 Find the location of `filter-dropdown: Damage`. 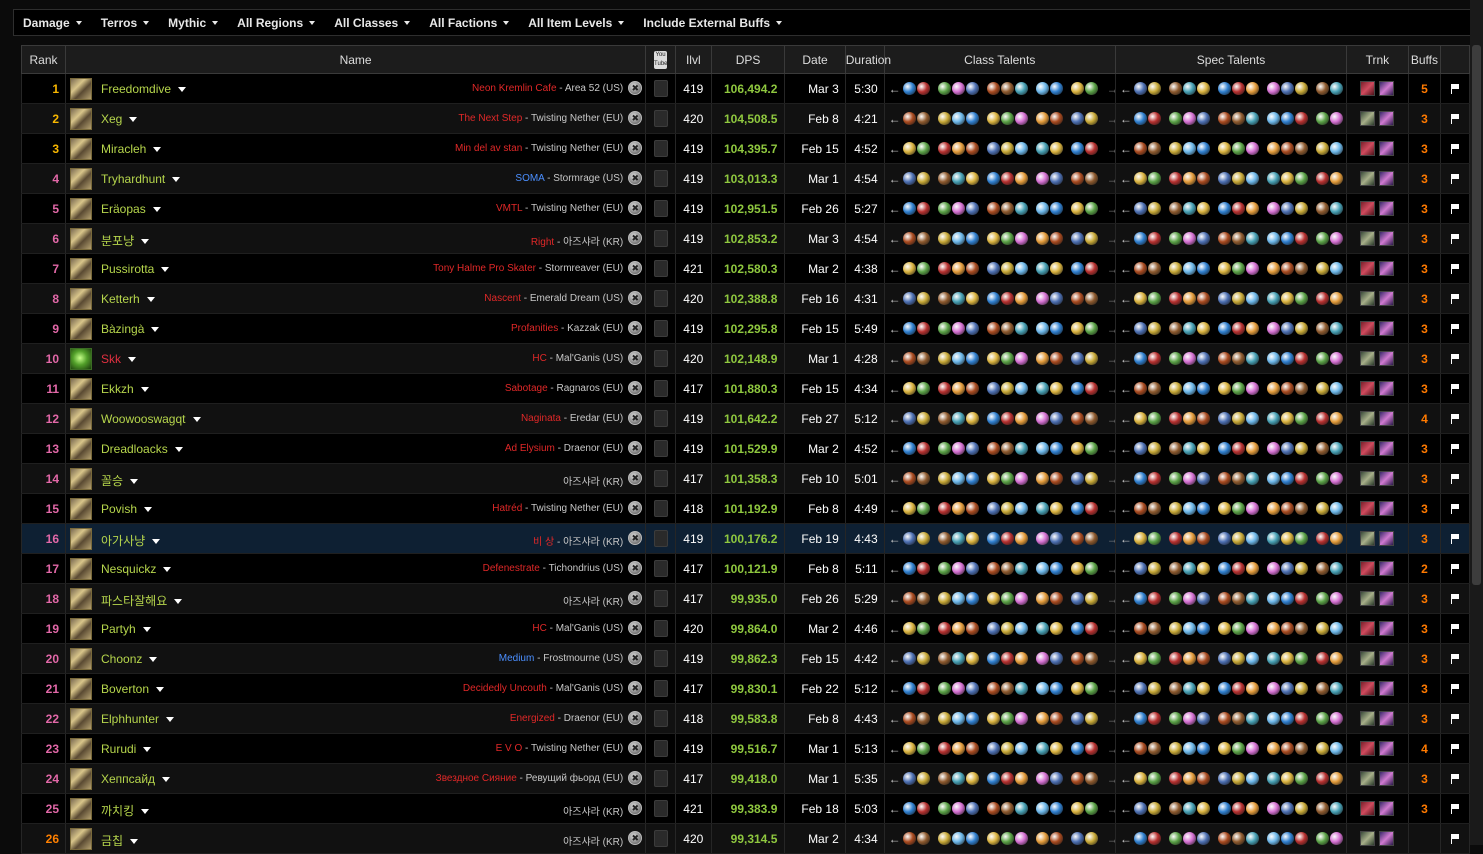

filter-dropdown: Damage is located at coordinates (52, 23).